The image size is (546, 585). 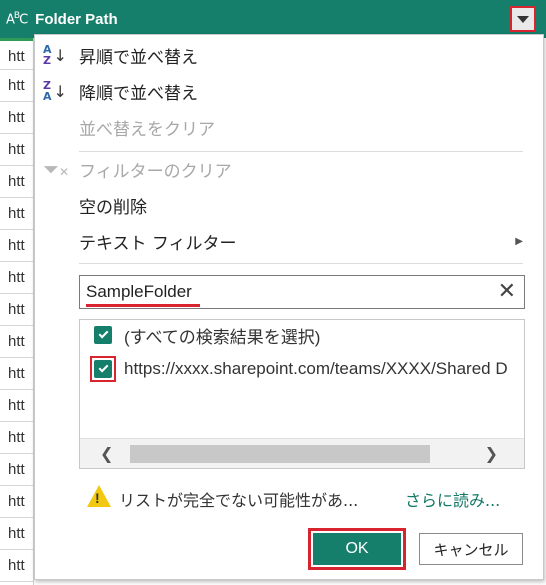 I want to click on item-checkbox, so click(x=103, y=369).